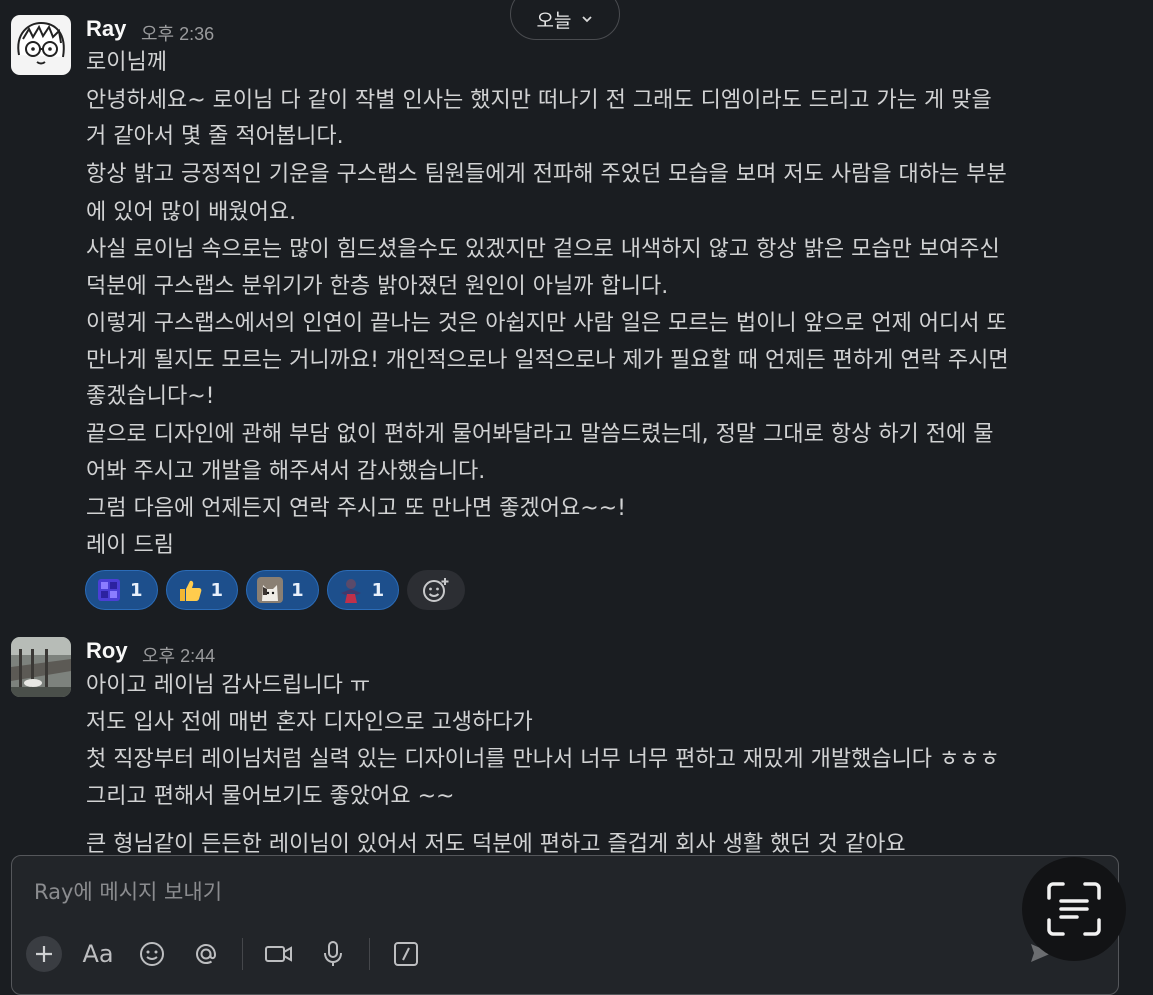  Describe the element at coordinates (286, 471) in the screenshot. I see `message-line: 어봐 주시고 개발을 해주셔서 감사했습니다.` at that location.